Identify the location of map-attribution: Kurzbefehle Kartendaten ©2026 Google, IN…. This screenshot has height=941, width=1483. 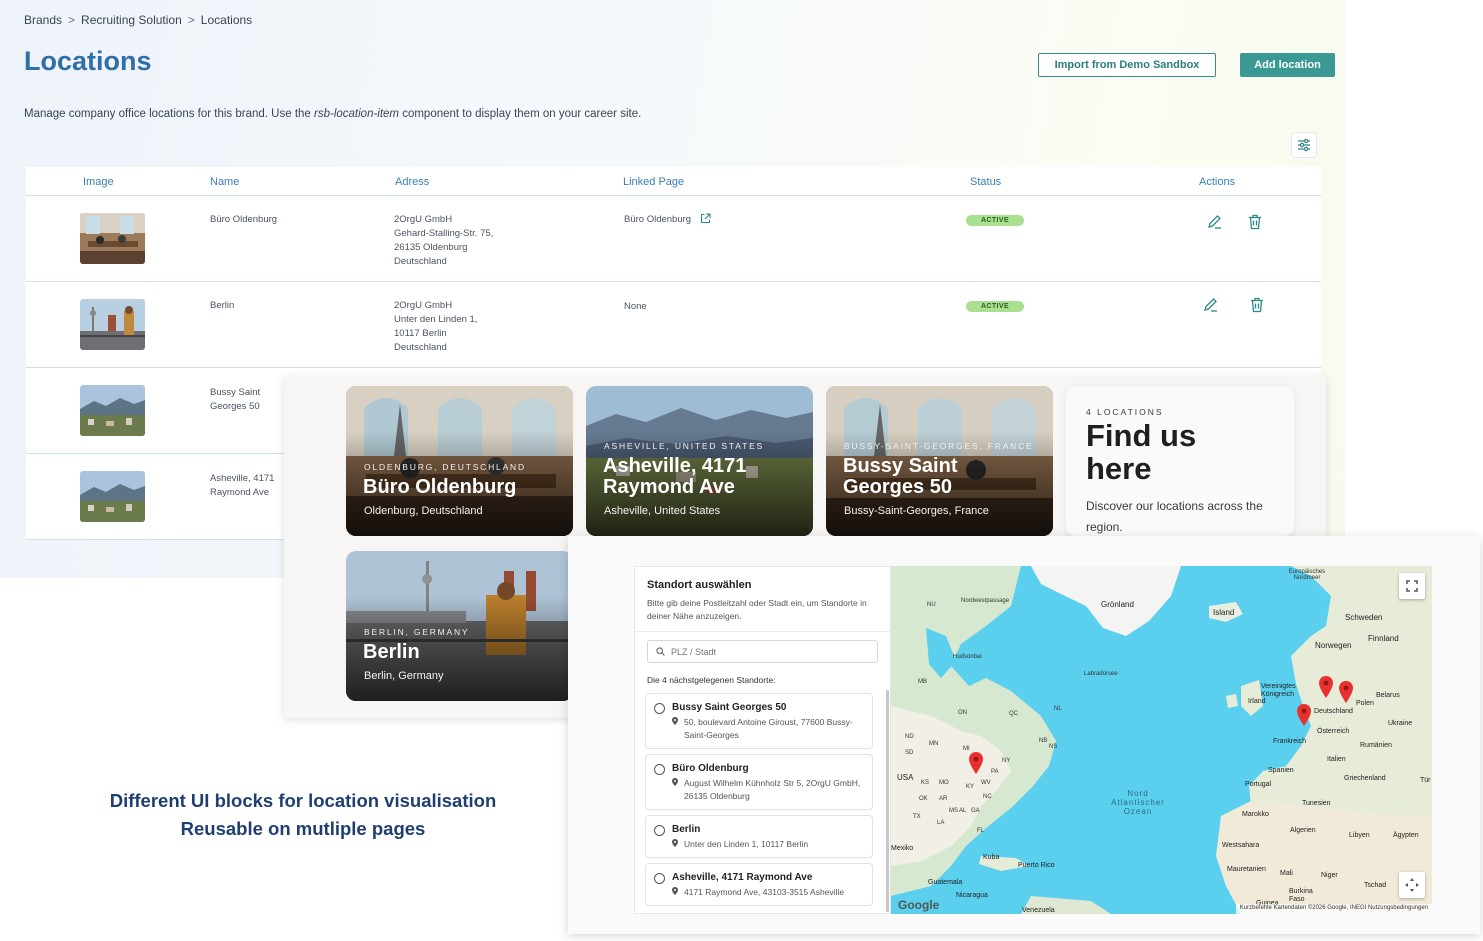
(1333, 909).